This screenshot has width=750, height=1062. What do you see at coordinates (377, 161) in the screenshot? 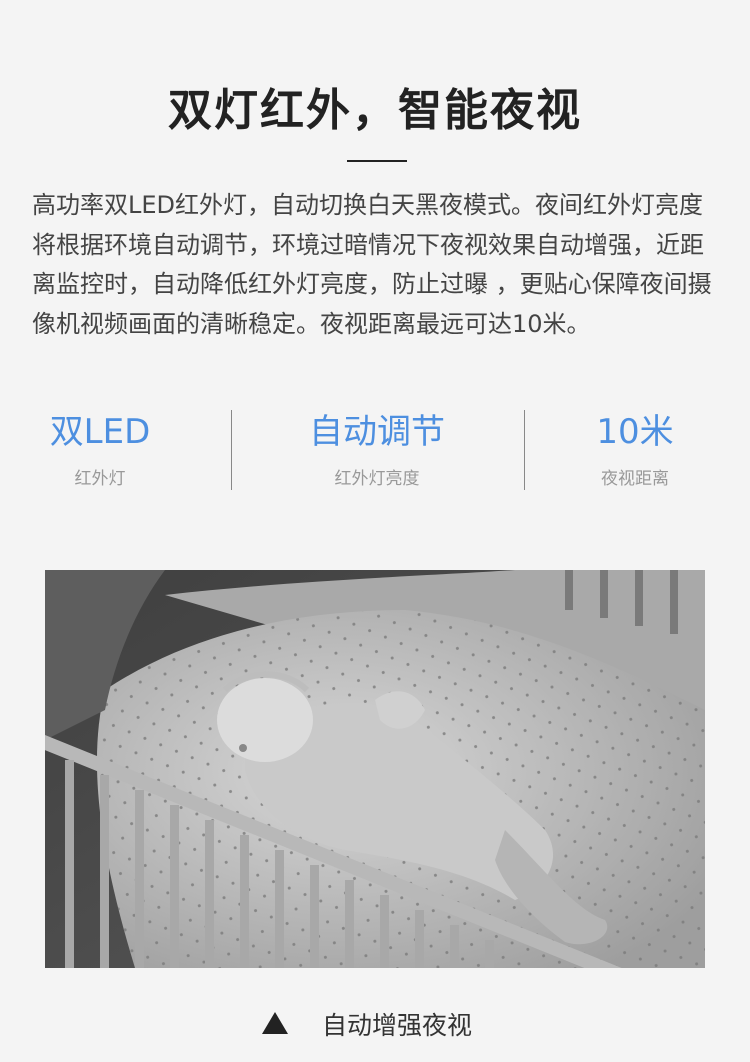
I see `title-underline` at bounding box center [377, 161].